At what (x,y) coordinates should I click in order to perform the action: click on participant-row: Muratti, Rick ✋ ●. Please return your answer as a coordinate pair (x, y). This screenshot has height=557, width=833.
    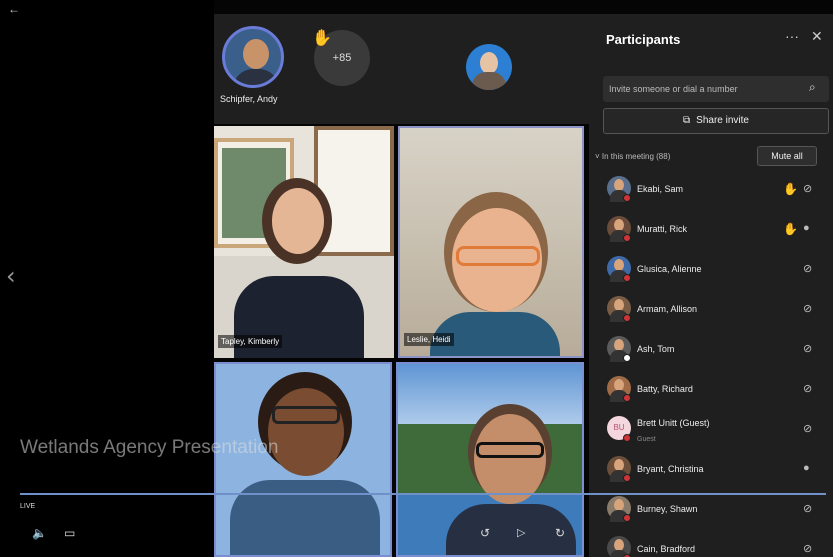
    Looking at the image, I should click on (716, 230).